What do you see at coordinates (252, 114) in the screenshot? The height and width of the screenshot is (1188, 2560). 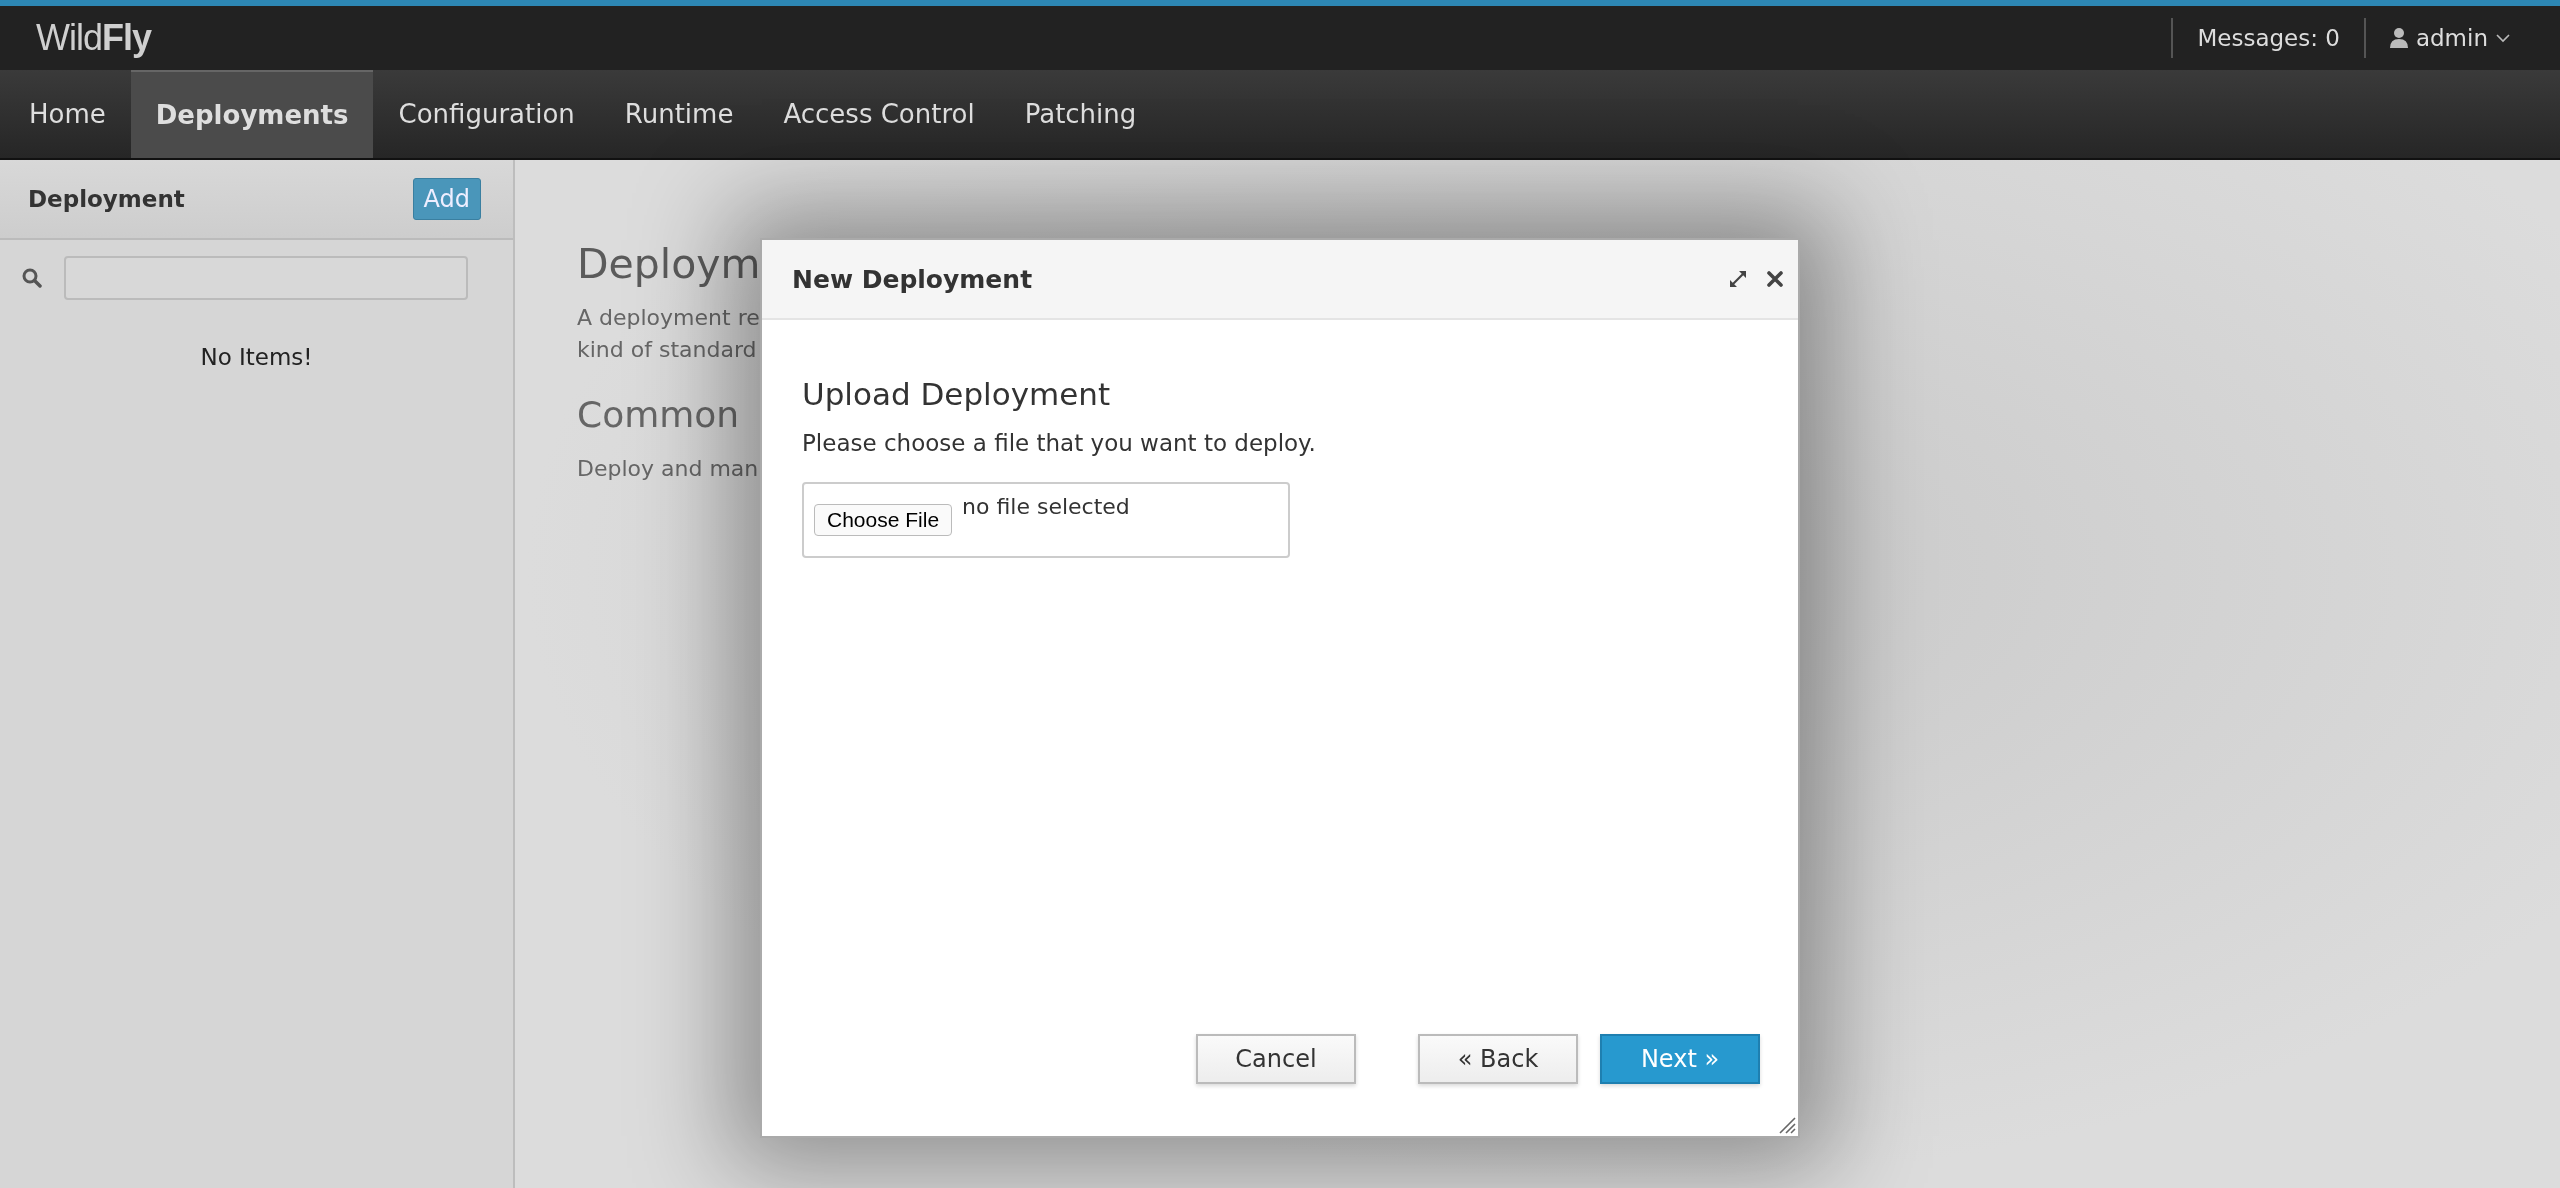 I see `nav-tab: Deployments` at bounding box center [252, 114].